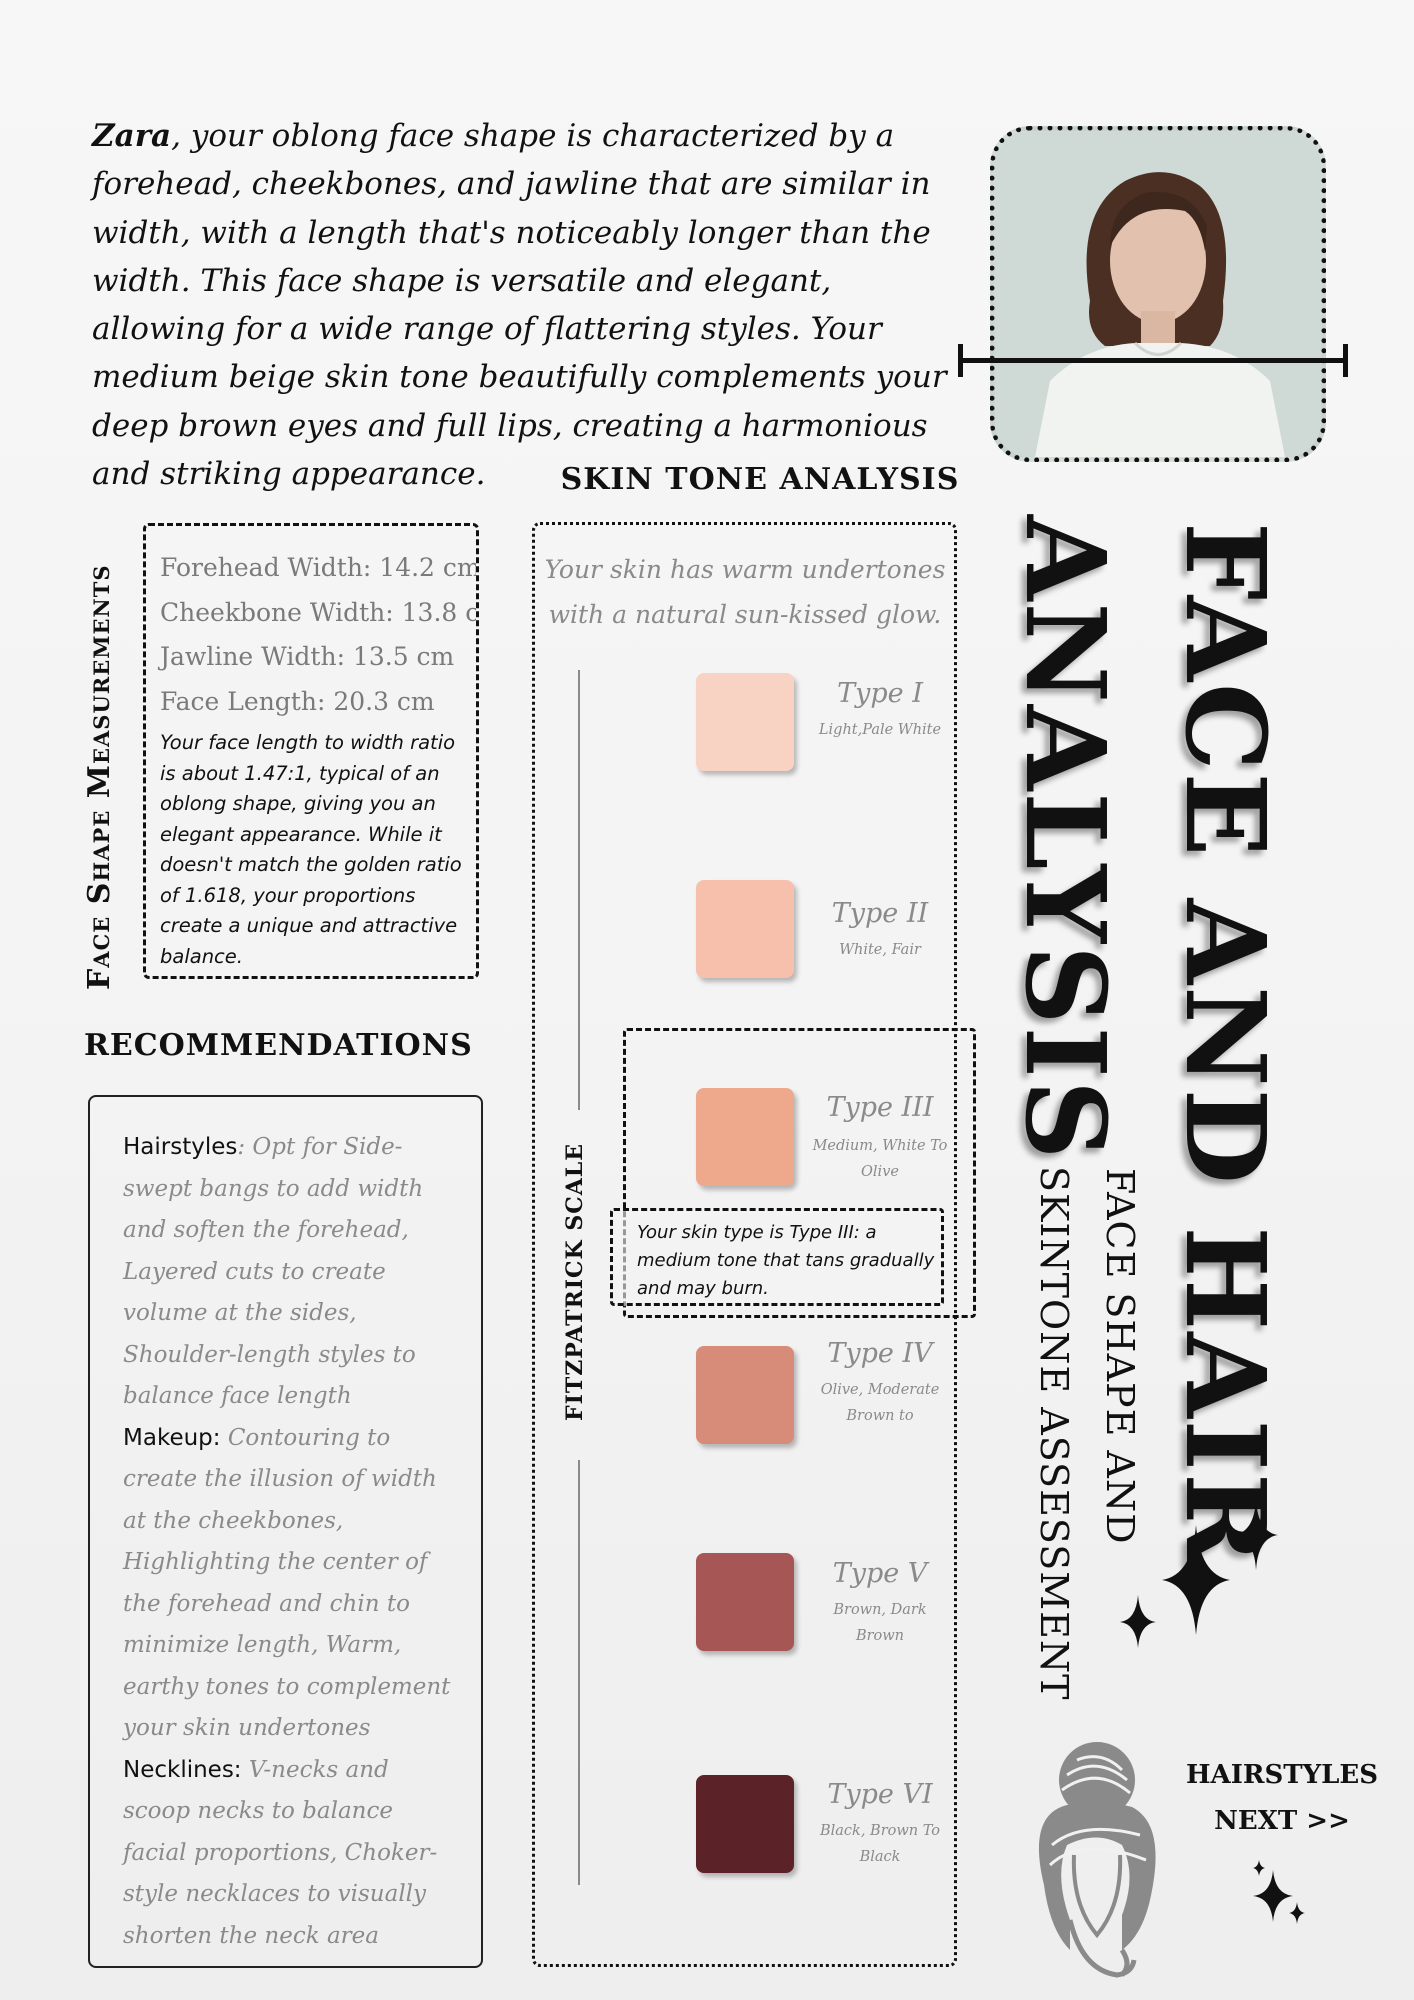 Image resolution: width=1414 pixels, height=2000 pixels. I want to click on type-4-name: Type IV, so click(880, 1353).